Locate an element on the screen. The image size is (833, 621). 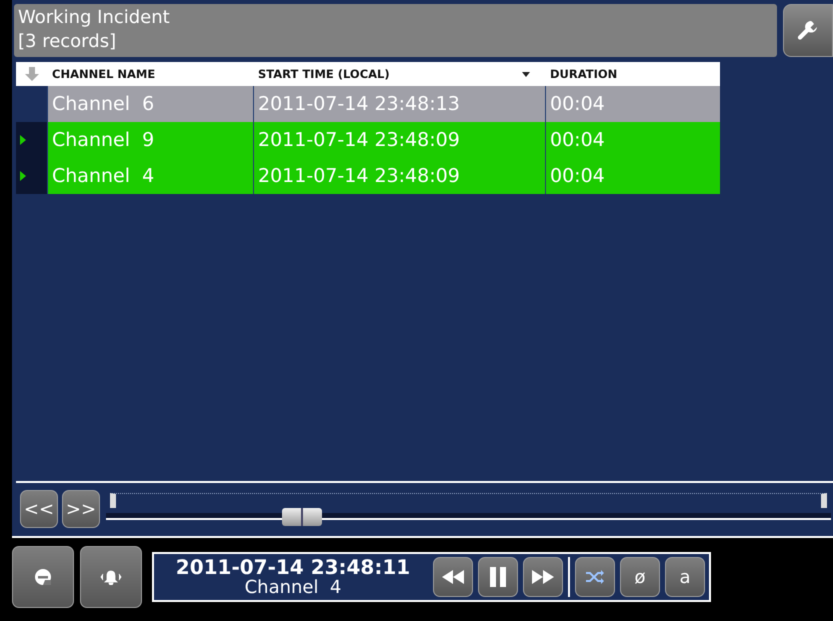
shuffle-icon is located at coordinates (595, 577).